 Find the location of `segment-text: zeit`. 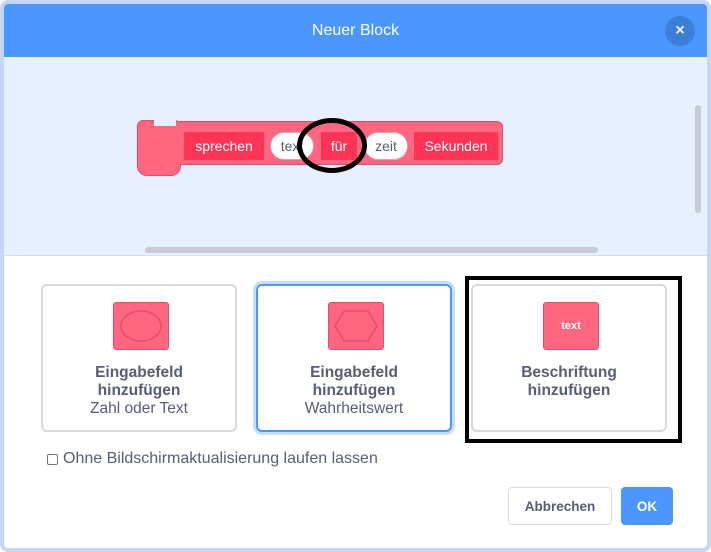

segment-text: zeit is located at coordinates (386, 146).